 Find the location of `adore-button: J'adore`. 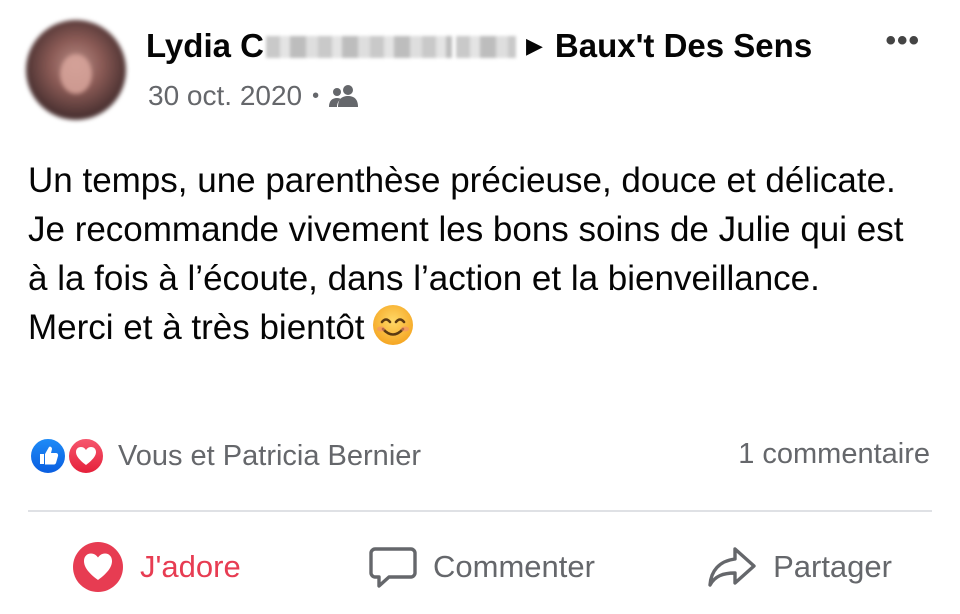

adore-button: J'adore is located at coordinates (186, 567).